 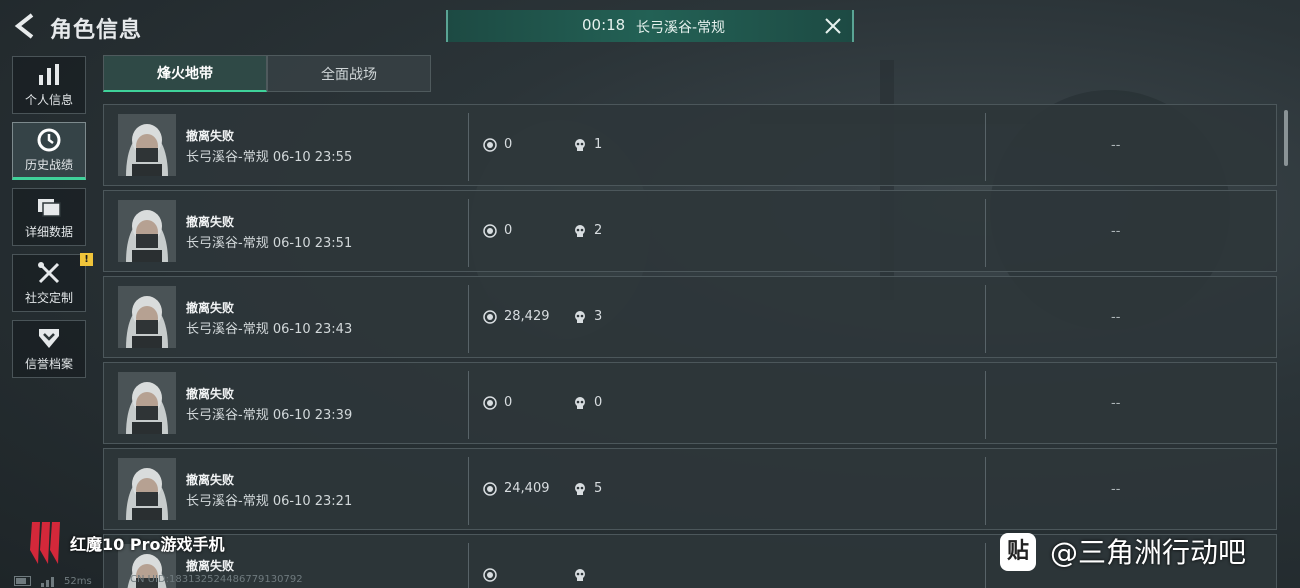 I want to click on sidebar-item-label: 个人信息, so click(x=48, y=100).